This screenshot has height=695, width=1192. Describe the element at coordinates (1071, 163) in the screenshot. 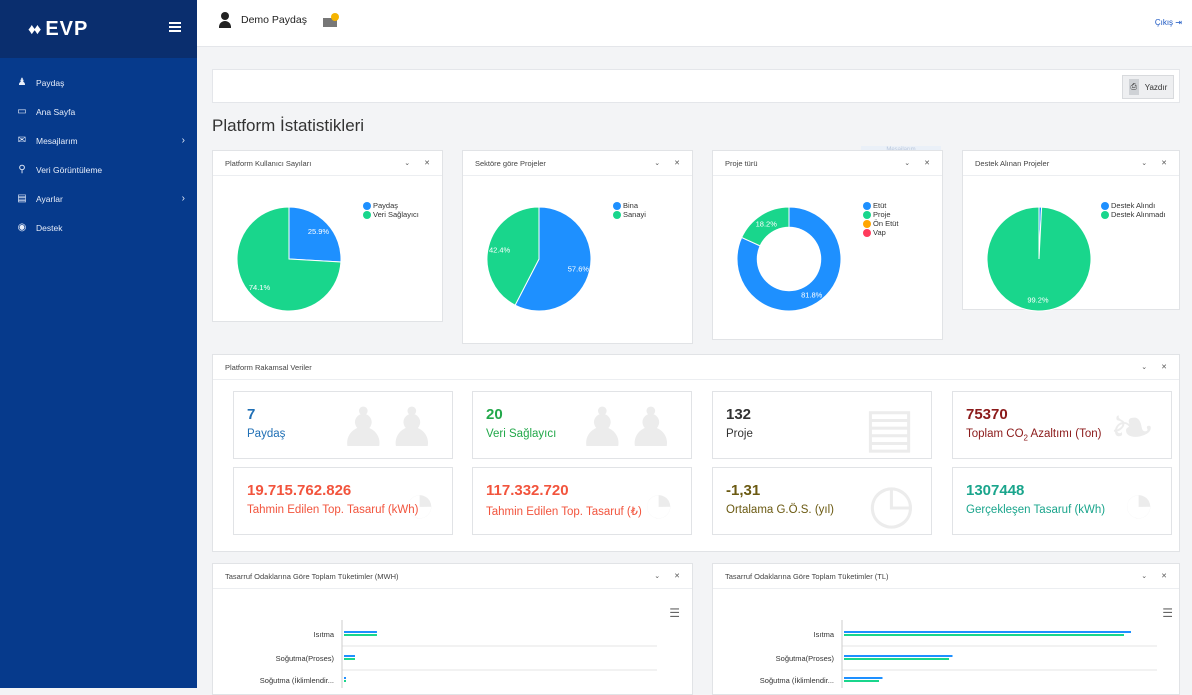

I see `pie-panel-header: Destek Alınan Projeler ⌄ ✕` at that location.